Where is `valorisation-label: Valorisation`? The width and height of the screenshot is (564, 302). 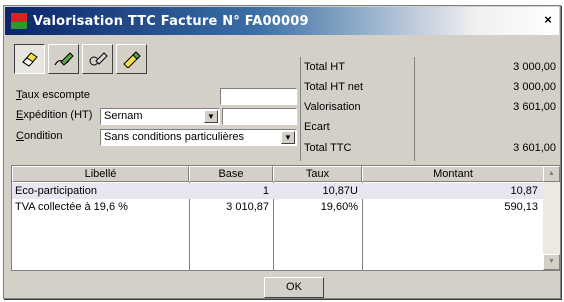
valorisation-label: Valorisation is located at coordinates (332, 107).